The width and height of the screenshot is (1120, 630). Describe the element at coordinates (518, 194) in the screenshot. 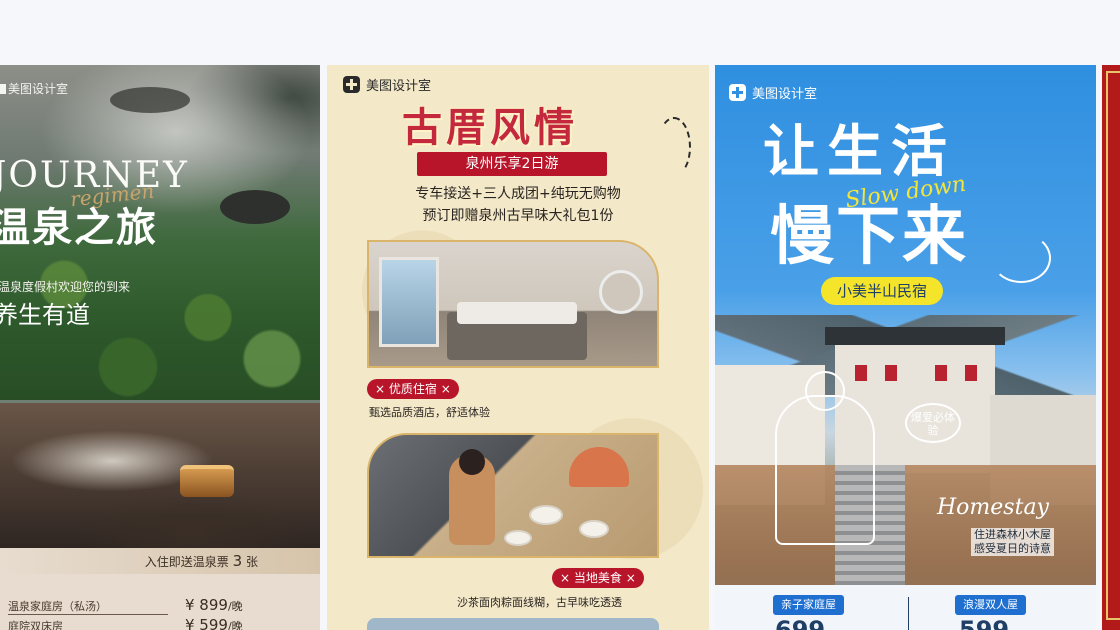

I see `feature-line: 专车接送+三人成团+纯玩无购物` at that location.